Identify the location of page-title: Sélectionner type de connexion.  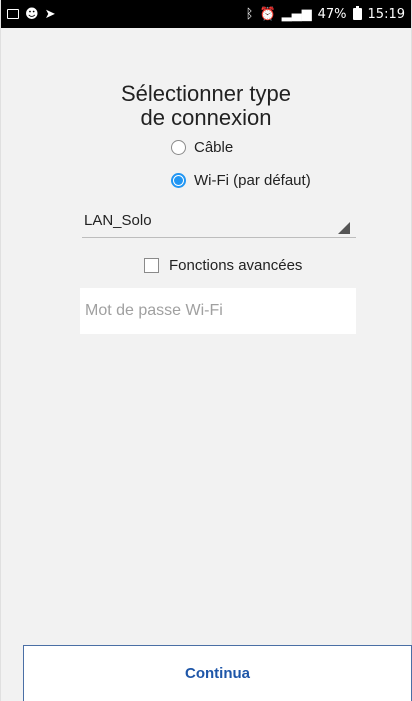
(206, 106).